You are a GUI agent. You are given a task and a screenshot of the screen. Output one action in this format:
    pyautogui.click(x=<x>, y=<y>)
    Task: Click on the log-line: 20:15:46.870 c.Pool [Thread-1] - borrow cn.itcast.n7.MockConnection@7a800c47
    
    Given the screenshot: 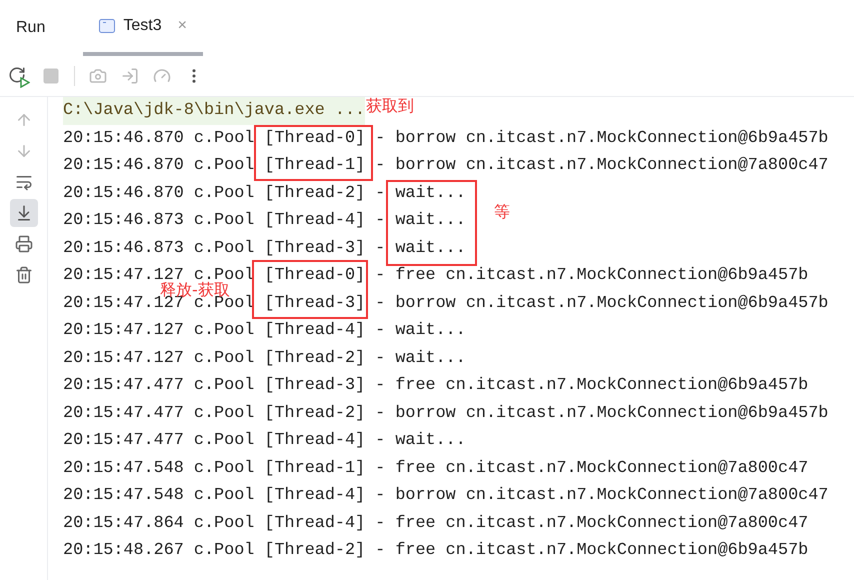 What is the action you would take?
    pyautogui.click(x=445, y=165)
    